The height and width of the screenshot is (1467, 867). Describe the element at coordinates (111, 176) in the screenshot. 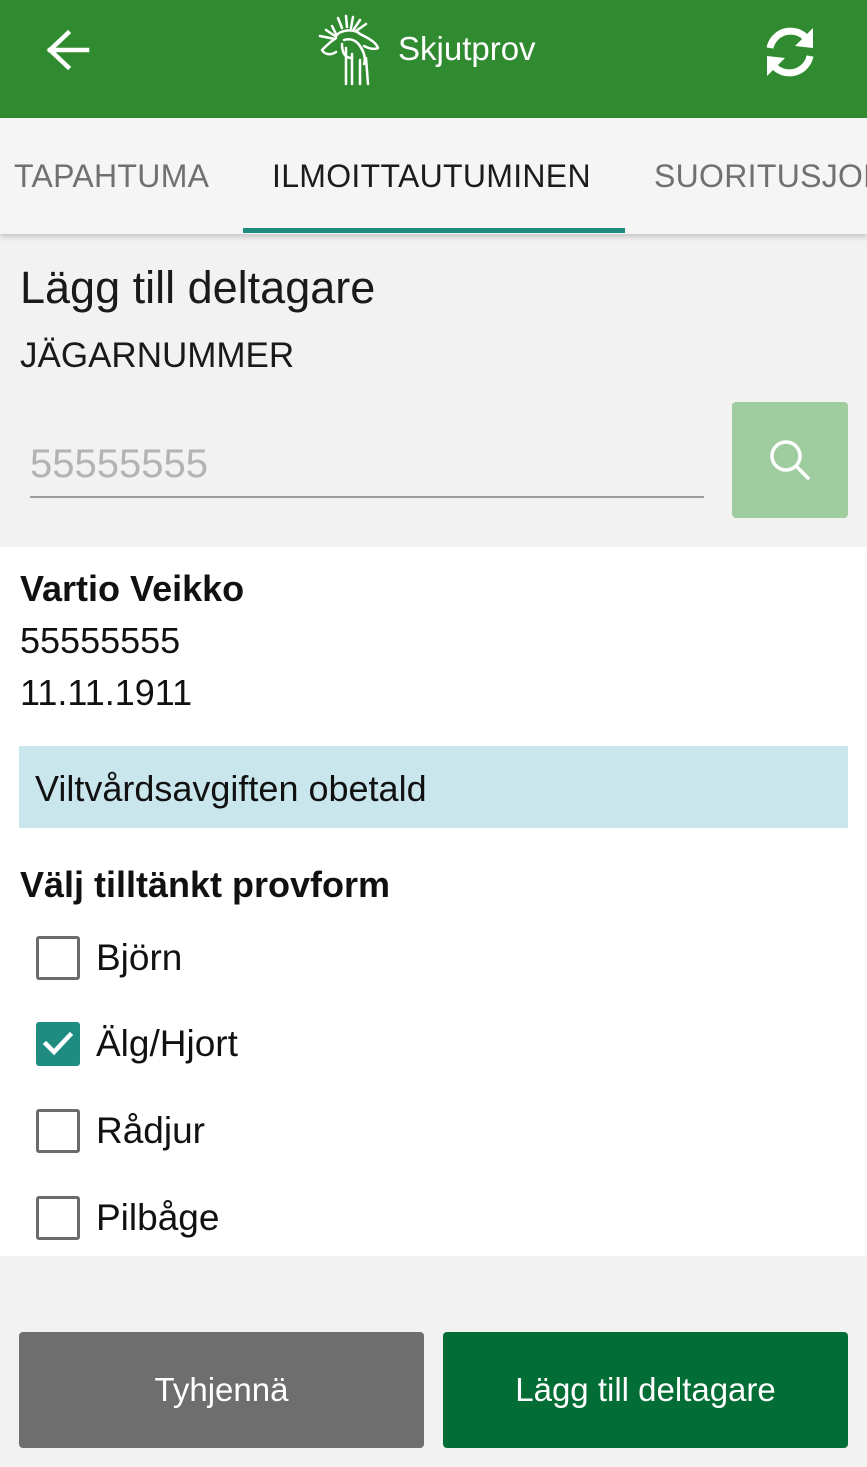

I see `tab-tapahtuma: TAPAHTUMA` at that location.